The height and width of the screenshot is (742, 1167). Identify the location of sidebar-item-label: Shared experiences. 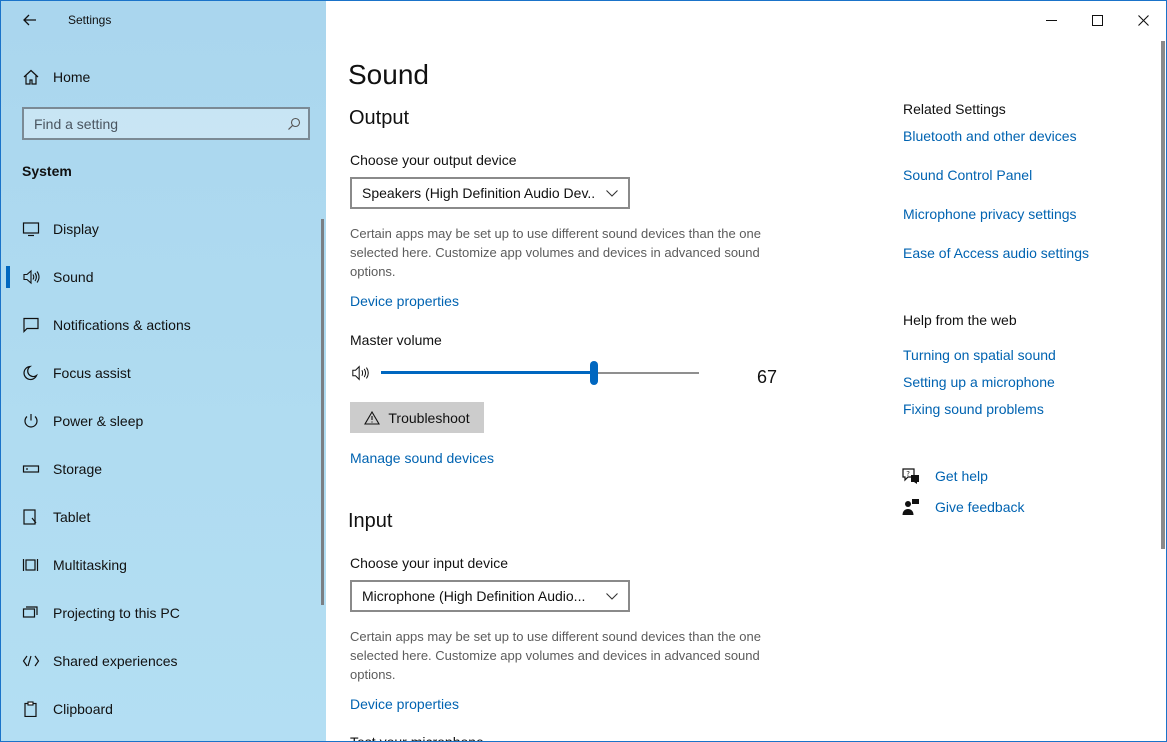
(115, 661).